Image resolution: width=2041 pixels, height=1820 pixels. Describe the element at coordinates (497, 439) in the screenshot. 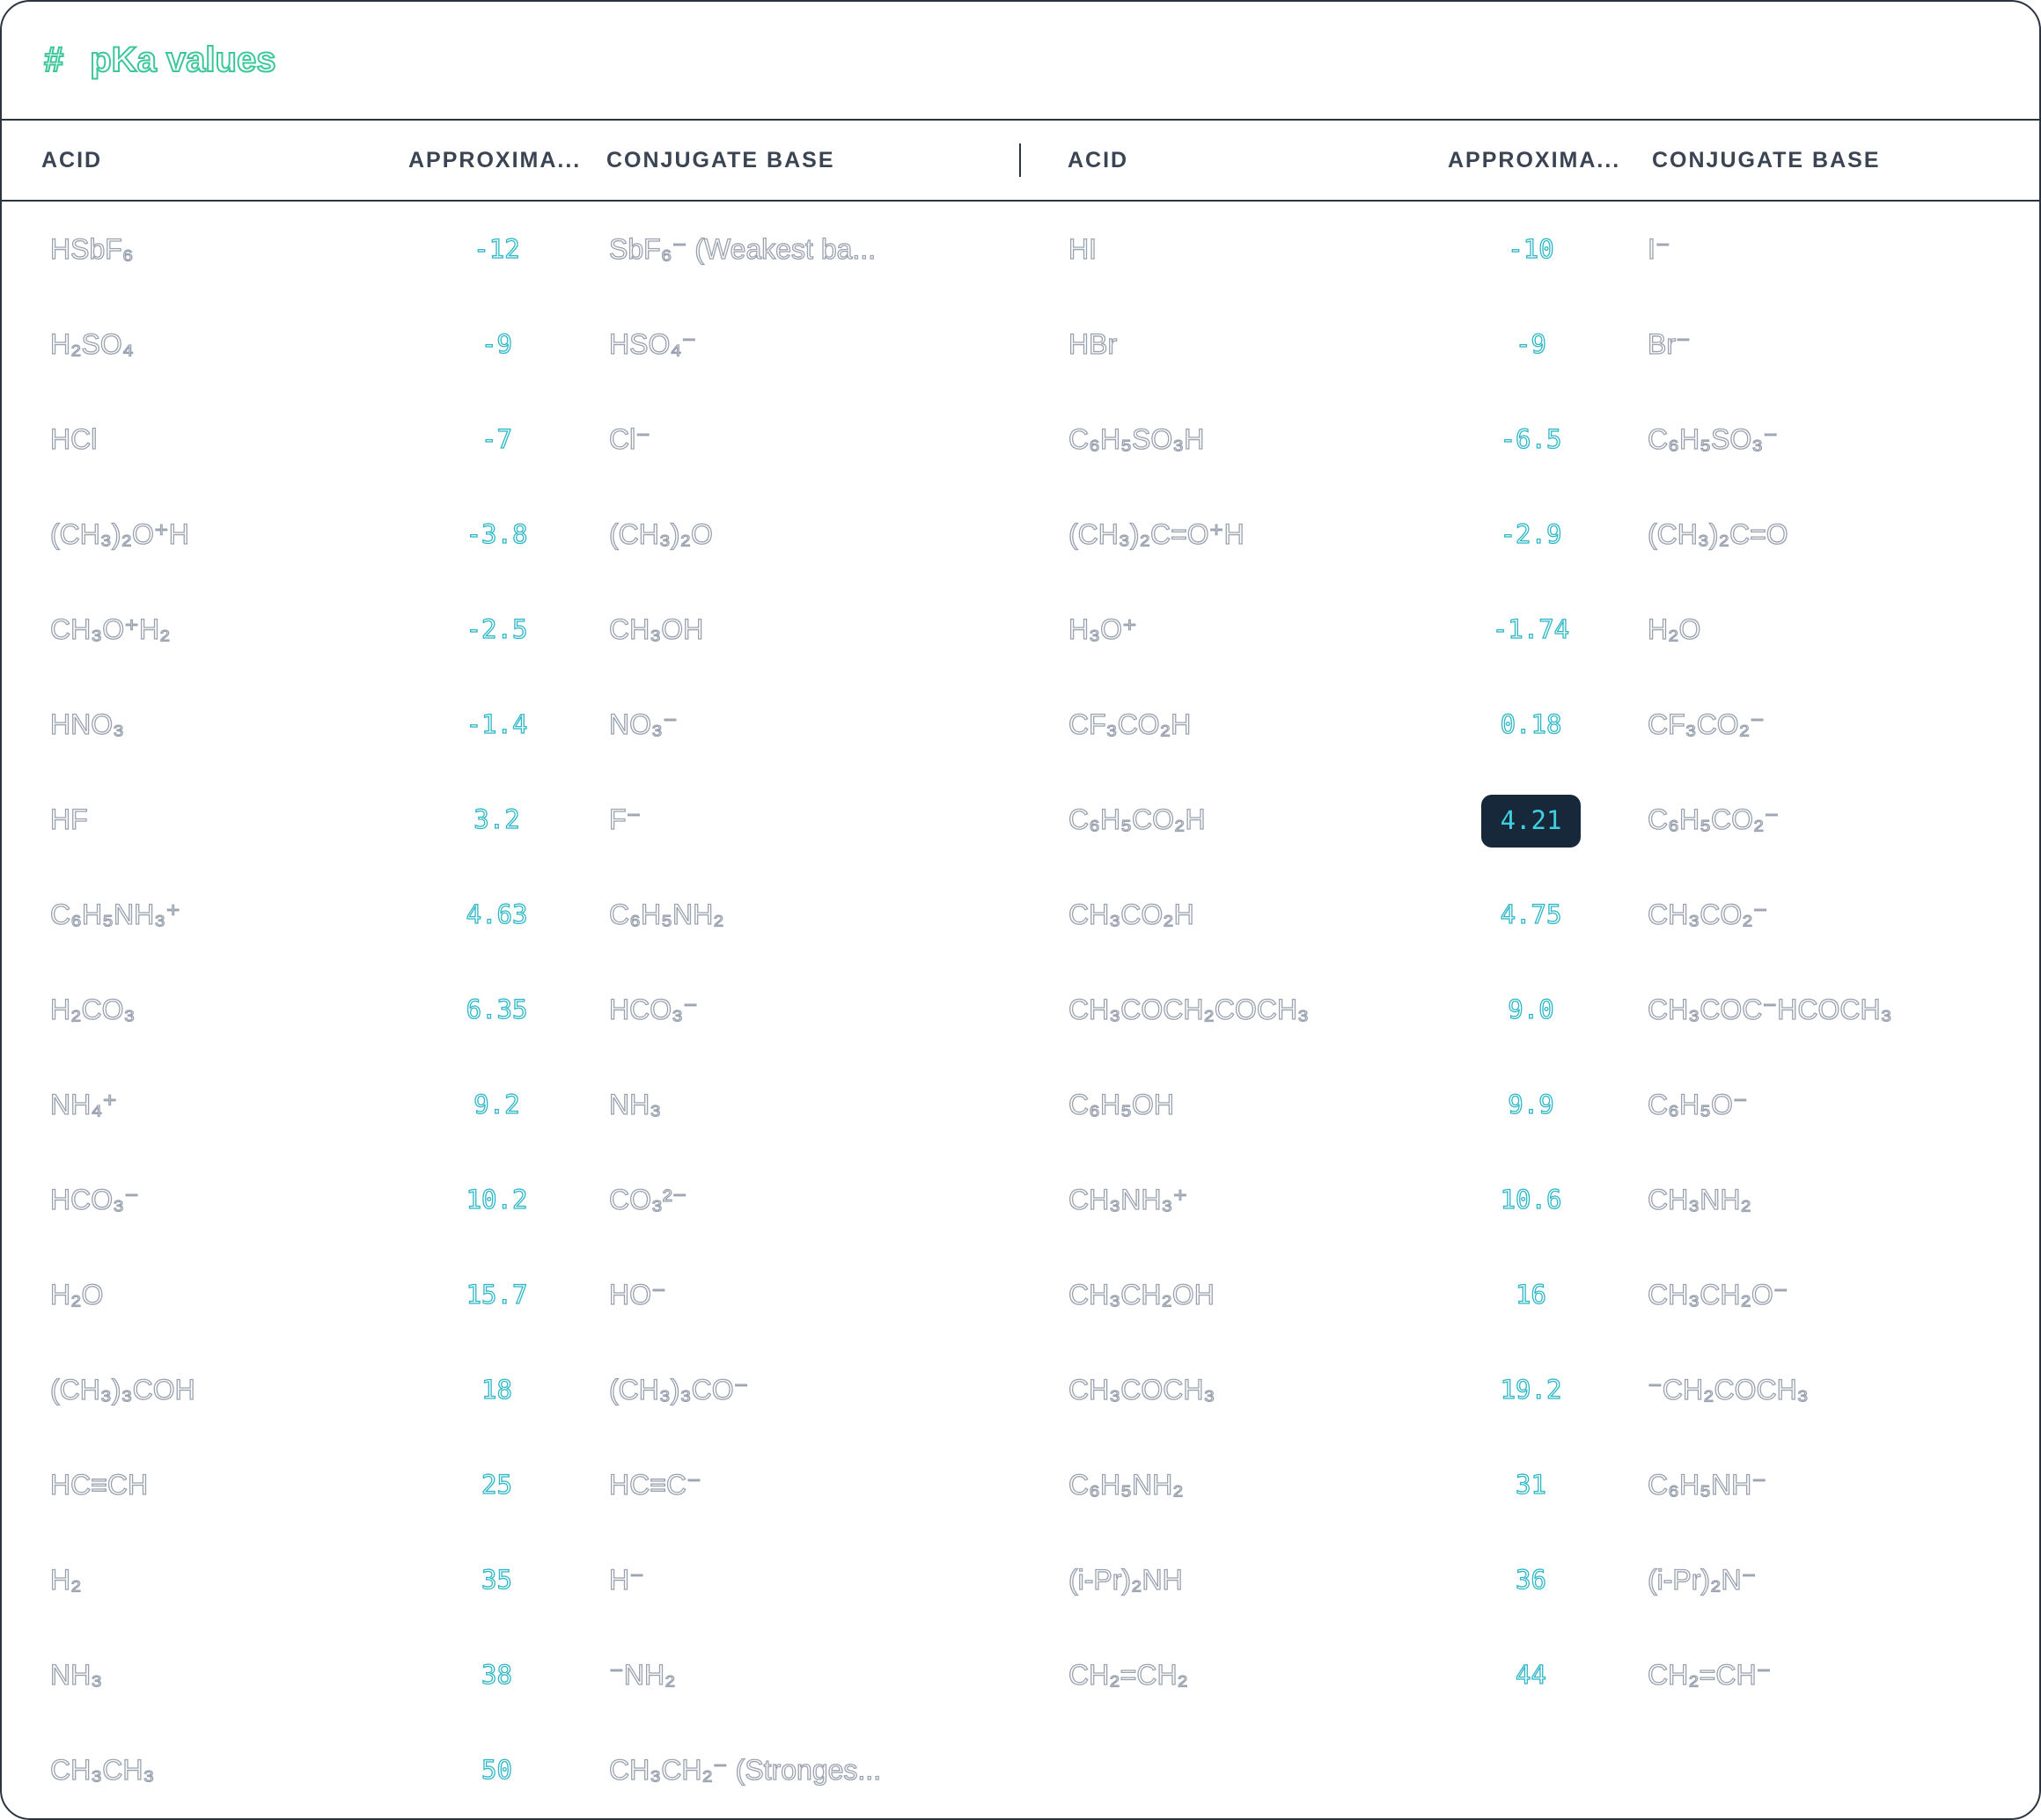

I see `pka-left-cell: -7` at that location.